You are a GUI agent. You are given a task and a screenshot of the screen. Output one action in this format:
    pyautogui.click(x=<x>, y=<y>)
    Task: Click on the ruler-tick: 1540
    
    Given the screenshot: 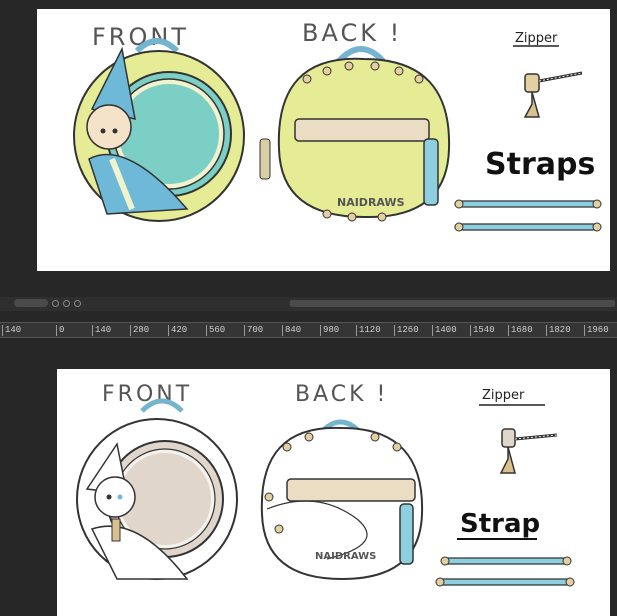 What is the action you would take?
    pyautogui.click(x=482, y=330)
    